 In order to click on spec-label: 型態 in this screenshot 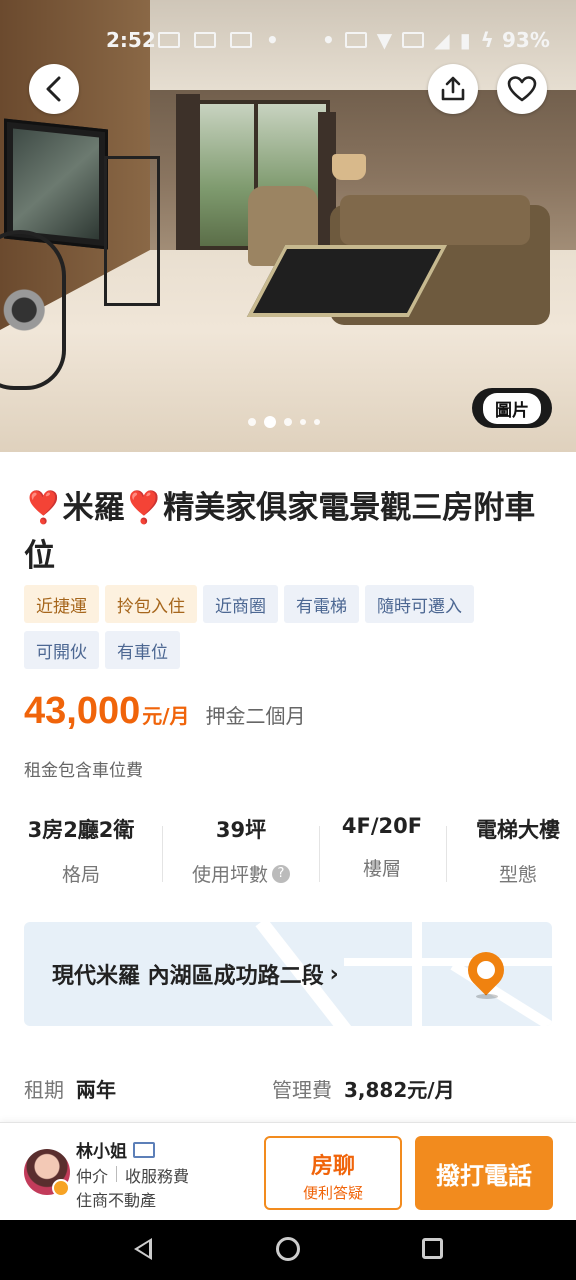, I will do `click(517, 875)`.